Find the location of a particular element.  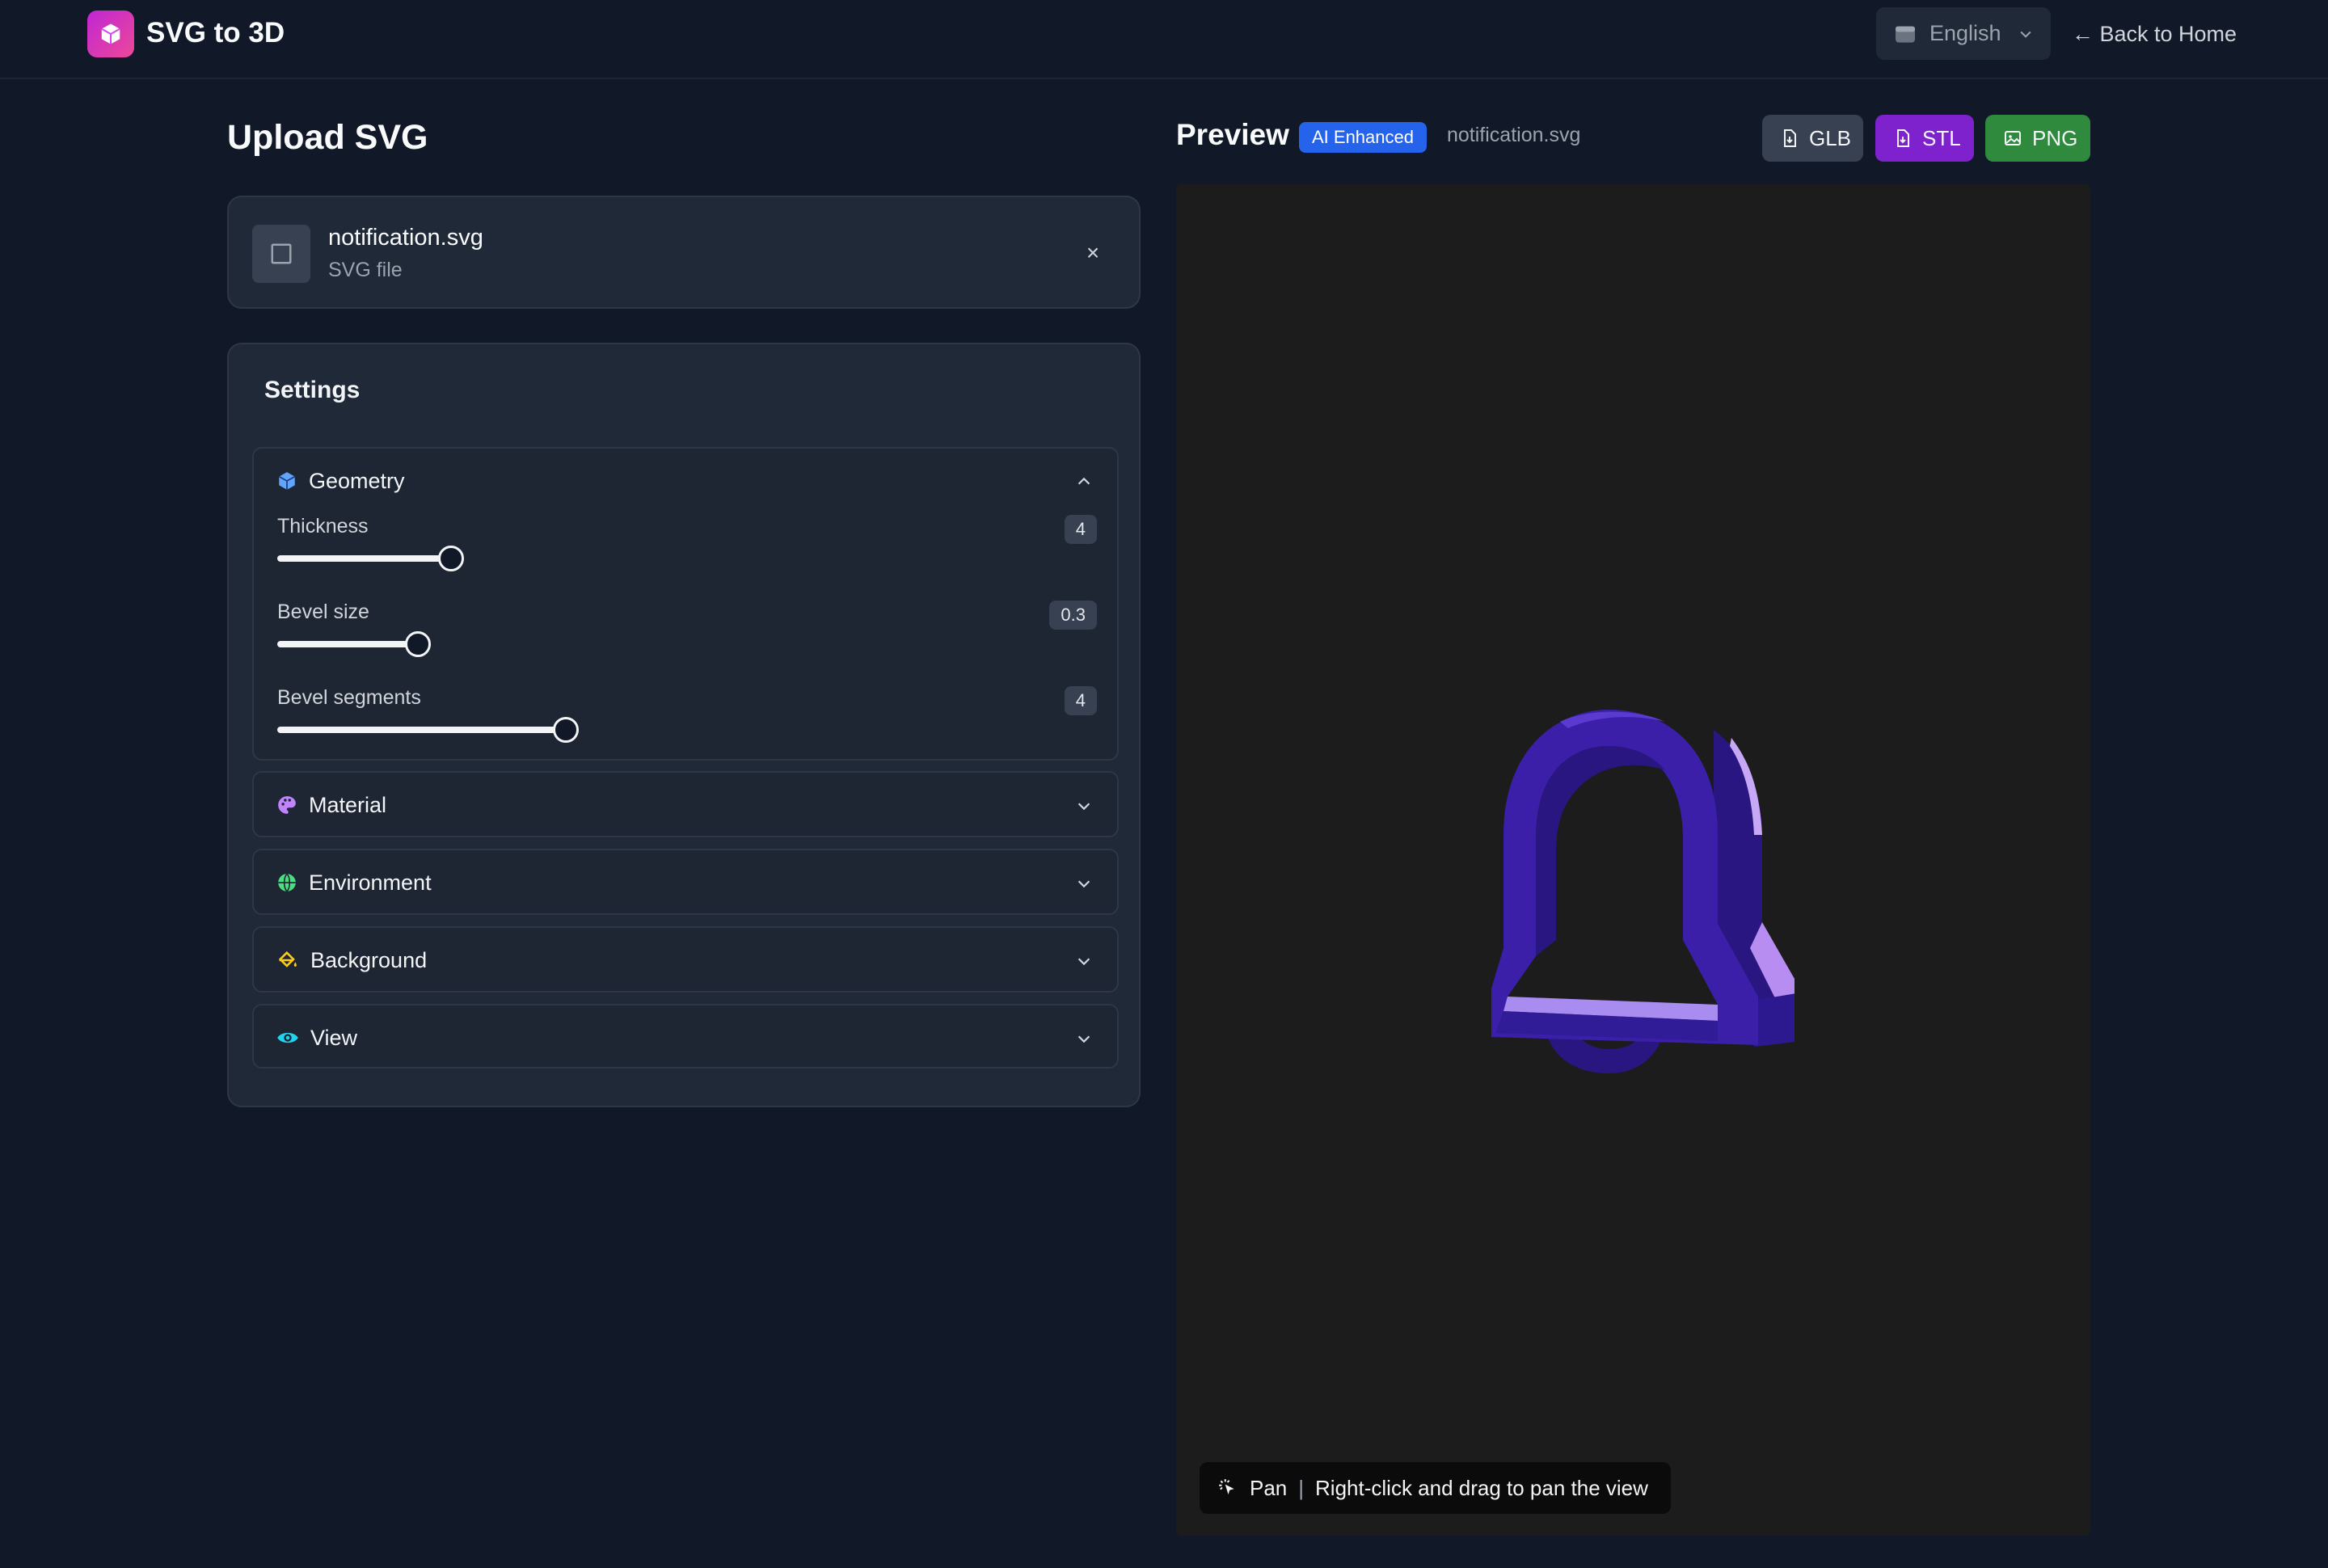

bevel-segments-slider: Bevel segments 4 is located at coordinates (687, 722).